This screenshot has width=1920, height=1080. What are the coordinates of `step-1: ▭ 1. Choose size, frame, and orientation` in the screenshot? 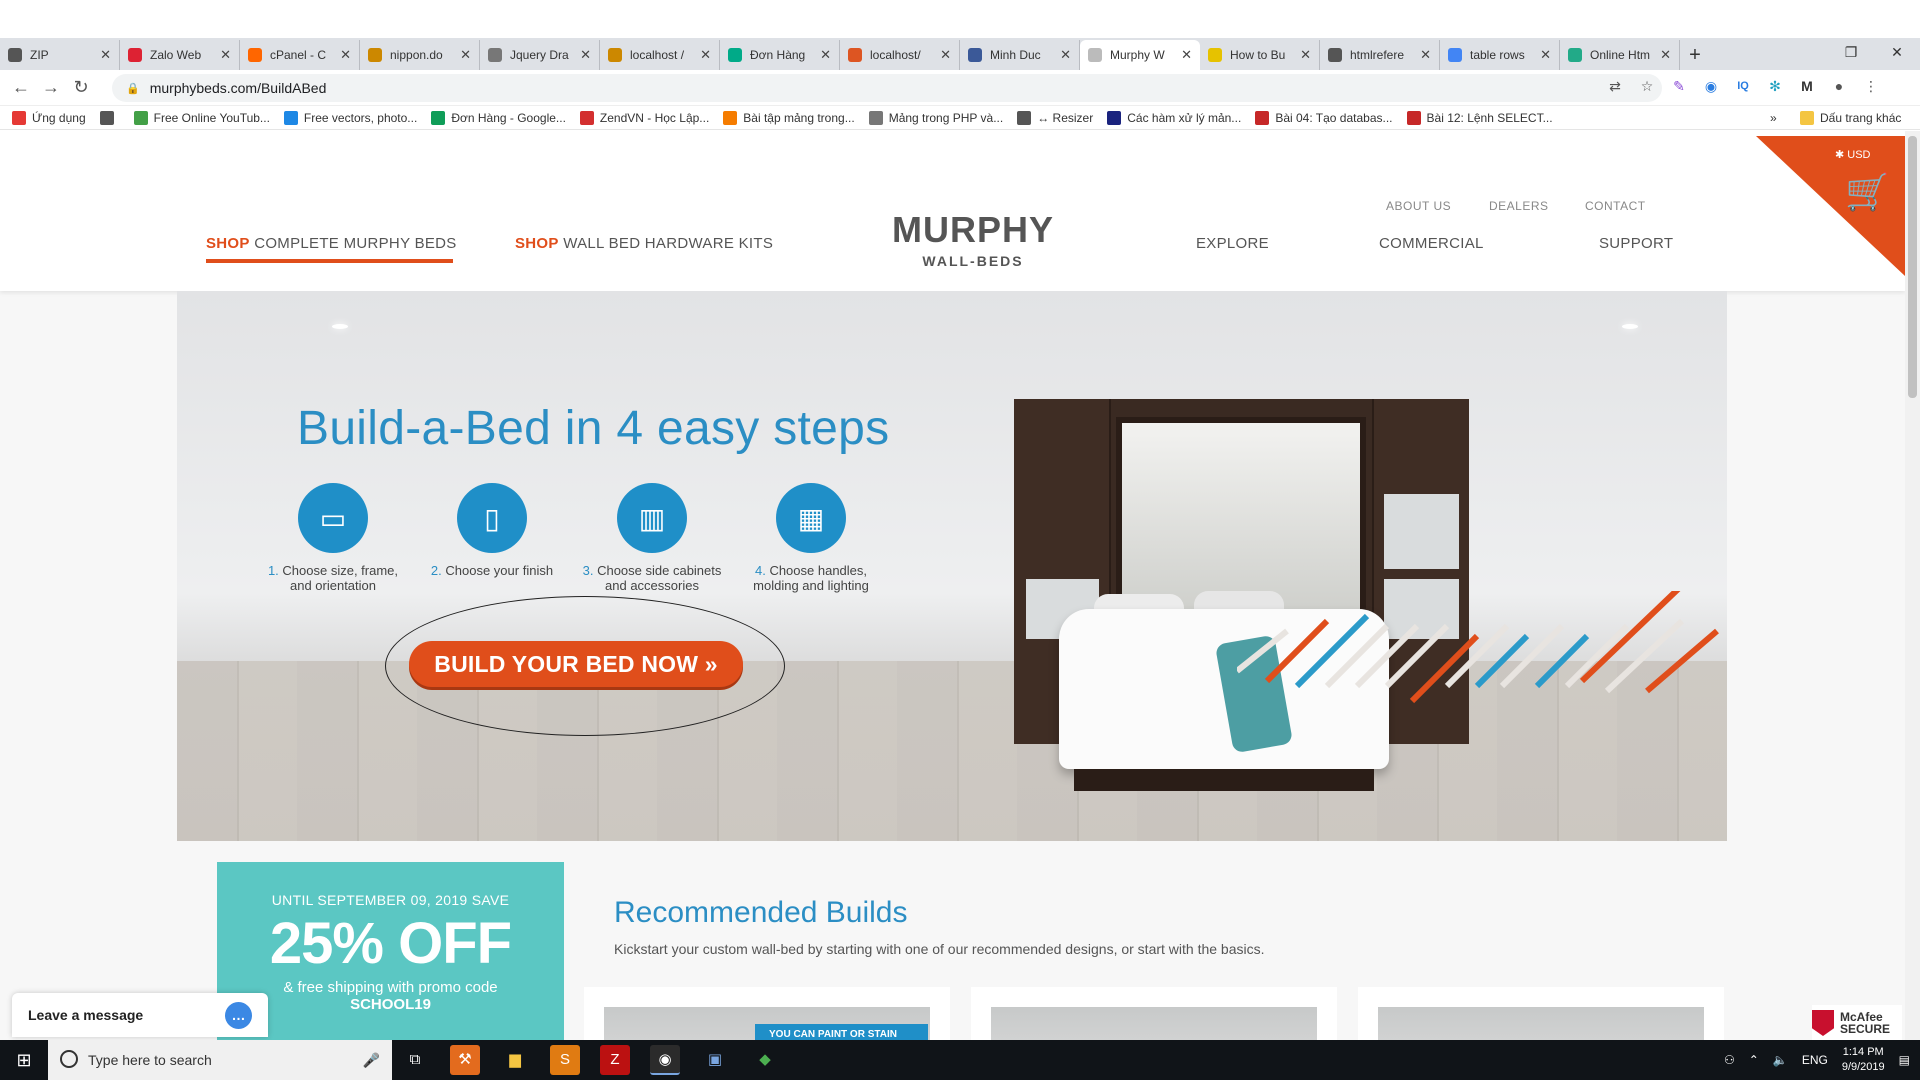 It's located at (333, 538).